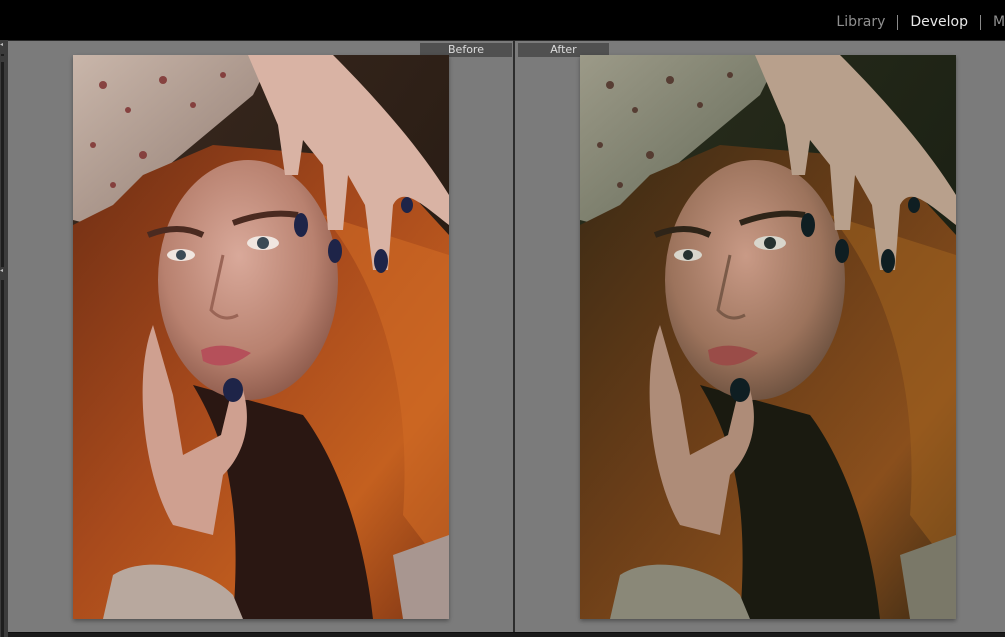 This screenshot has width=1005, height=637. Describe the element at coordinates (502, 20) in the screenshot. I see `module-bar: Library Develop M` at that location.